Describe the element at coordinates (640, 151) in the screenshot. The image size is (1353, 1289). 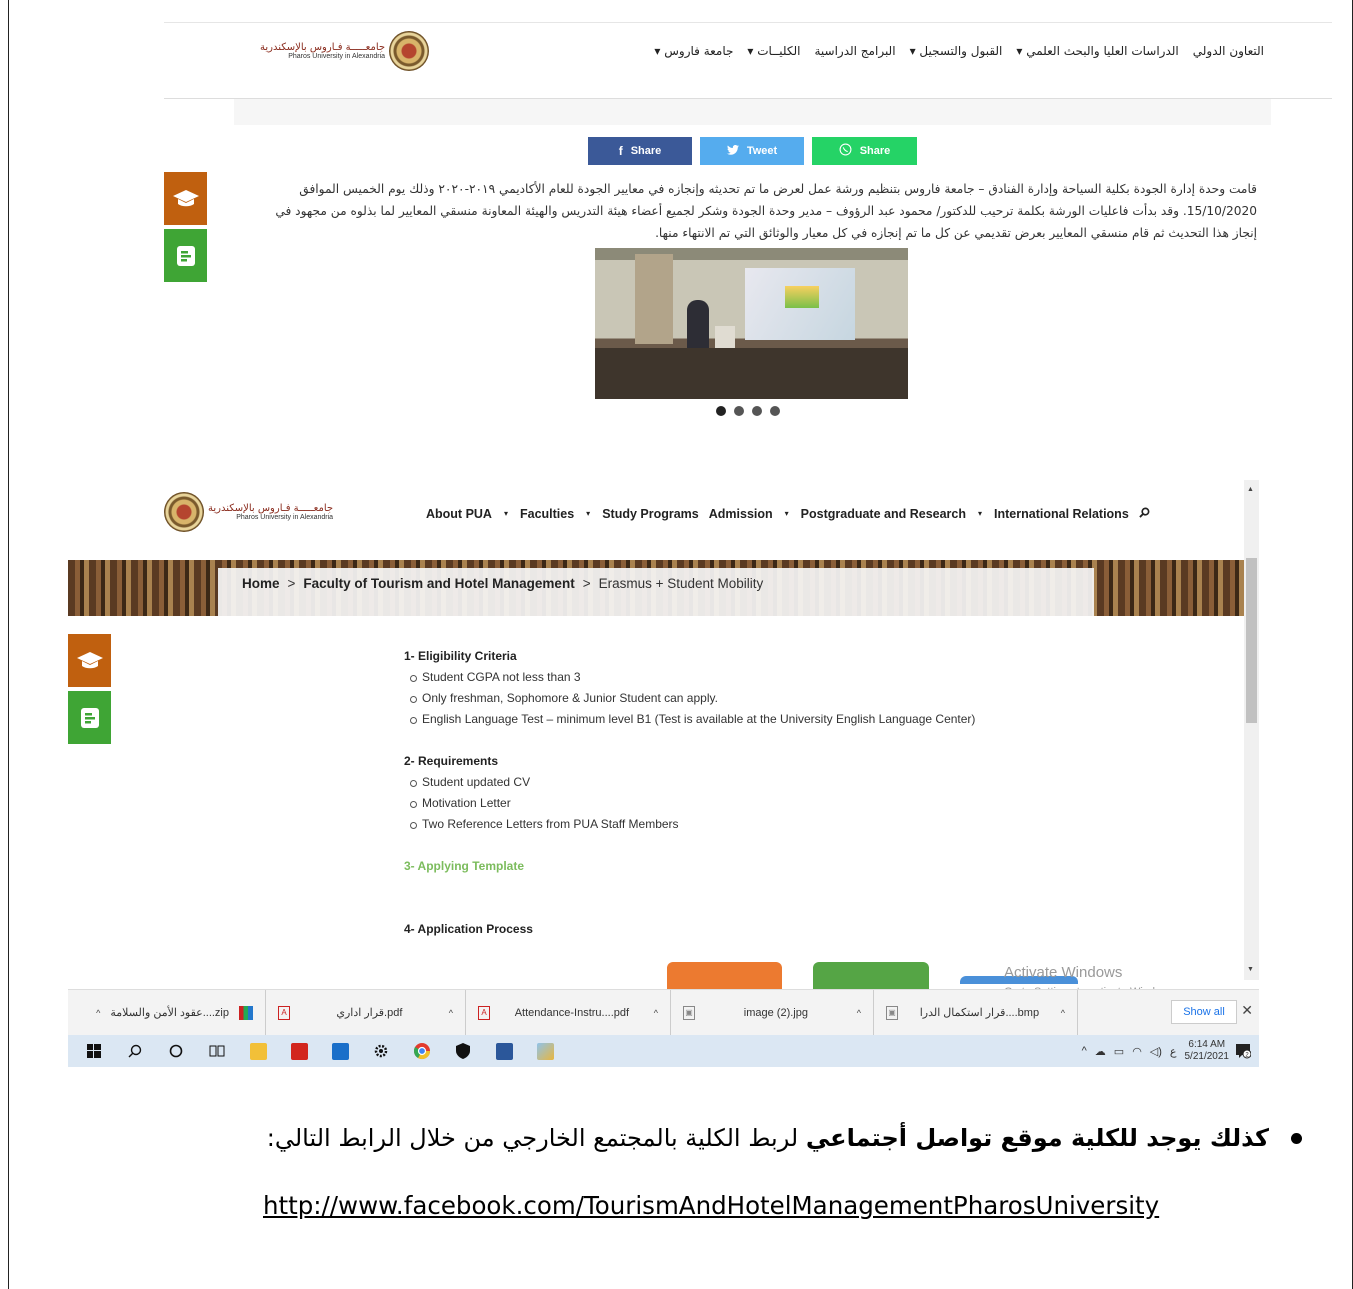
I see `facebook-share-button: f Share` at that location.